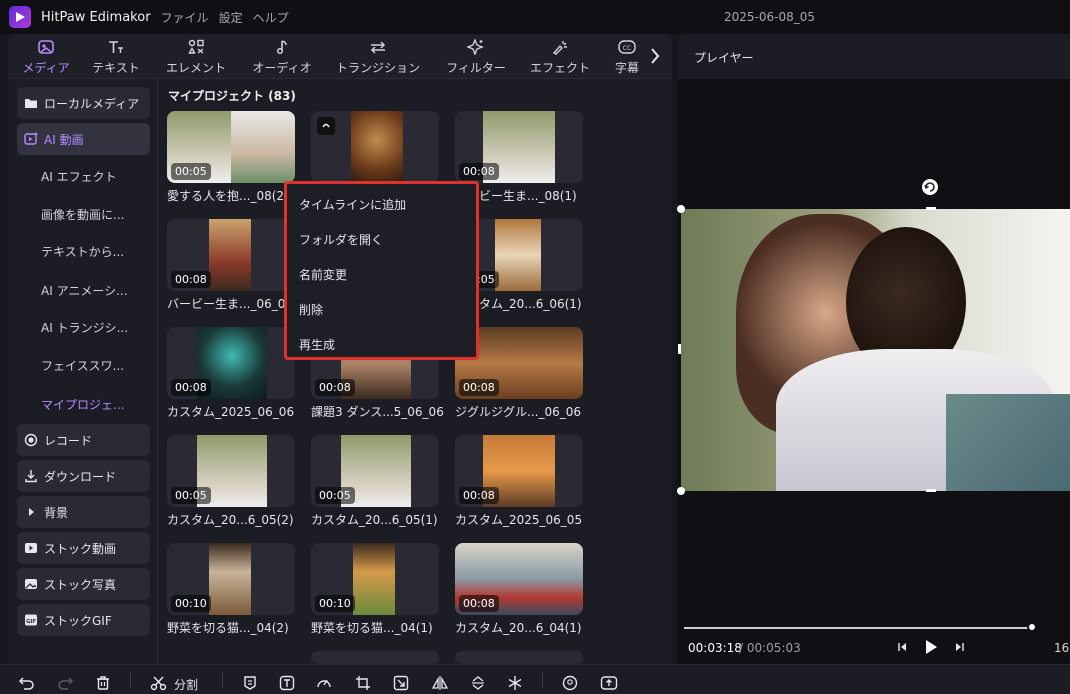 The image size is (1070, 694). Describe the element at coordinates (96, 17) in the screenshot. I see `app-name: HitPaw Edimakor` at that location.